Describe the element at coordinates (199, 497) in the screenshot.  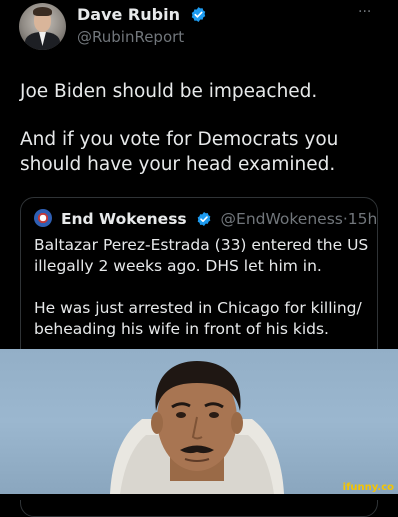
I see `bottom-edge` at that location.